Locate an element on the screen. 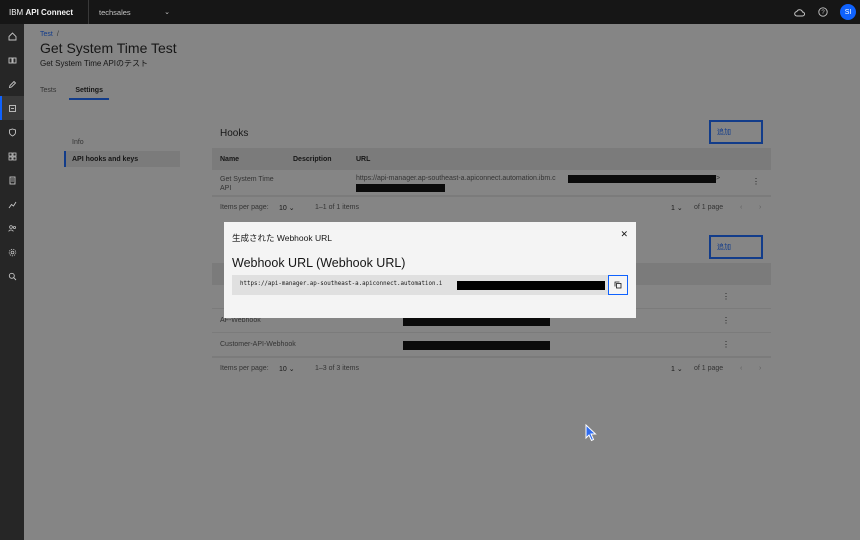 Image resolution: width=860 pixels, height=540 pixels. catalog-name: techsales is located at coordinates (115, 12).